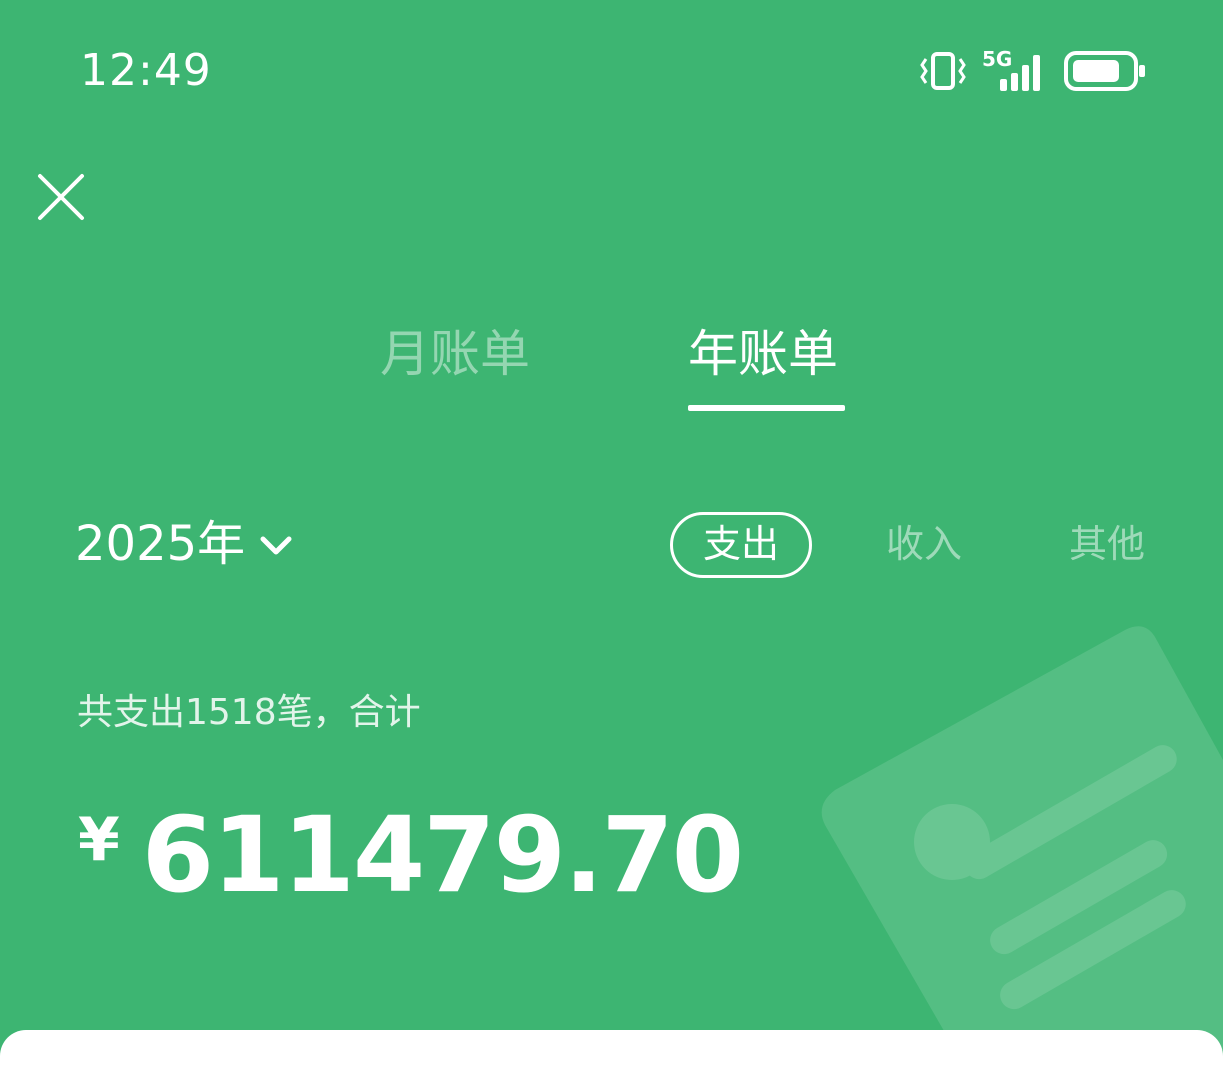 This screenshot has width=1223, height=1090. Describe the element at coordinates (924, 544) in the screenshot. I see `filter-income: 收入` at that location.